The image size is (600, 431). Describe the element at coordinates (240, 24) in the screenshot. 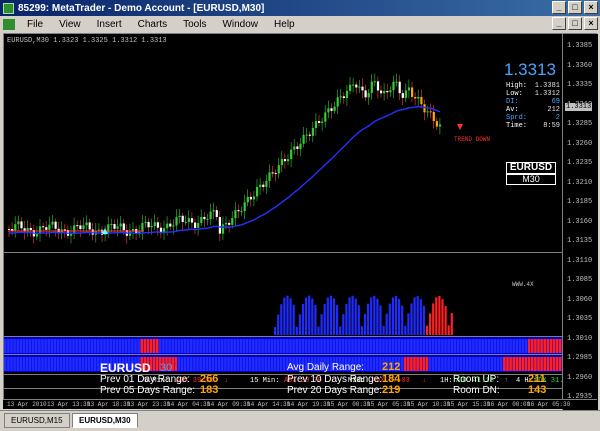

I see `menu-window: Window` at that location.